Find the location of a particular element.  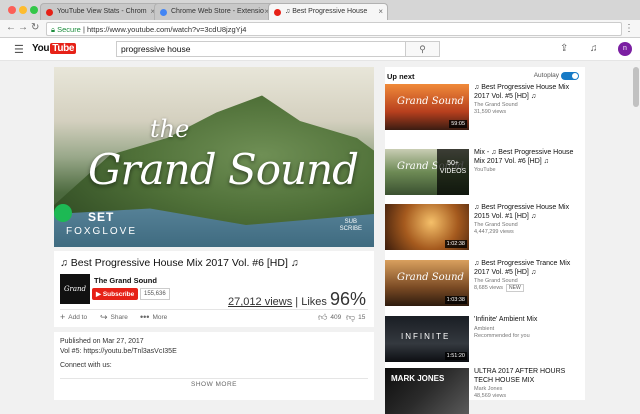

like-button: 👍︎ 409 is located at coordinates (329, 317).